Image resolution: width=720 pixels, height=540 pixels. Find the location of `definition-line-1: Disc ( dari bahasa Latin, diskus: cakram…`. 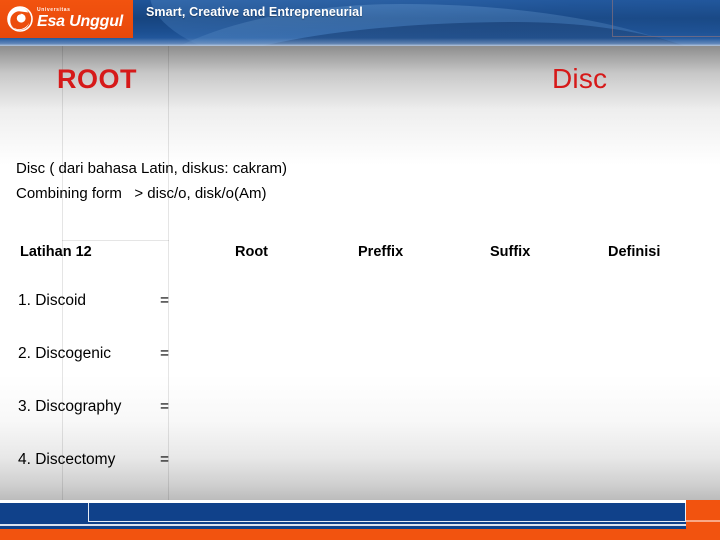

definition-line-1: Disc ( dari bahasa Latin, diskus: cakram… is located at coordinates (151, 168).